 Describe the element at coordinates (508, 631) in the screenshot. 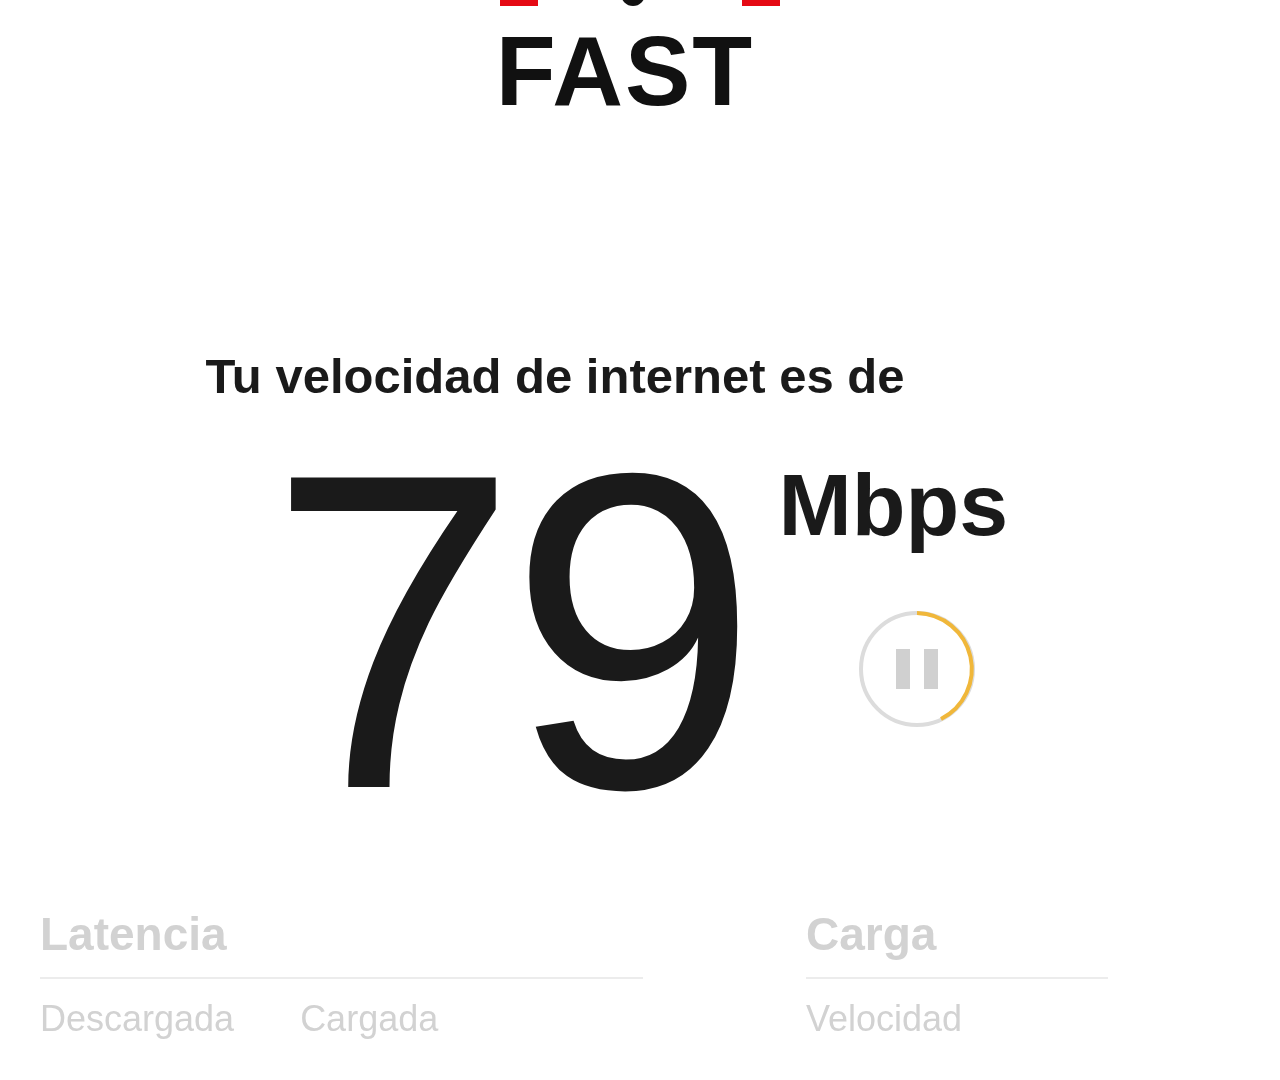

I see `speed-value: 79` at that location.